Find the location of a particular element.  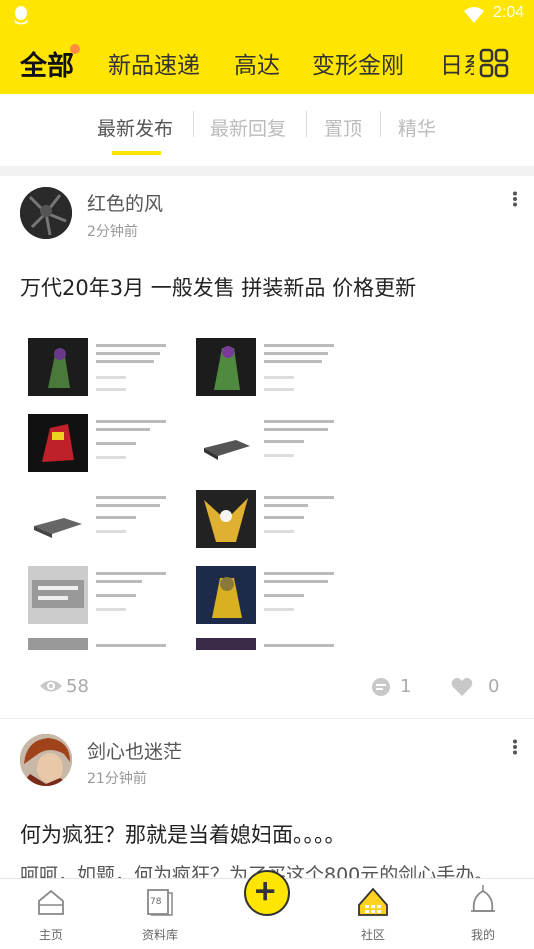

tab-featured: 精华 is located at coordinates (417, 127).